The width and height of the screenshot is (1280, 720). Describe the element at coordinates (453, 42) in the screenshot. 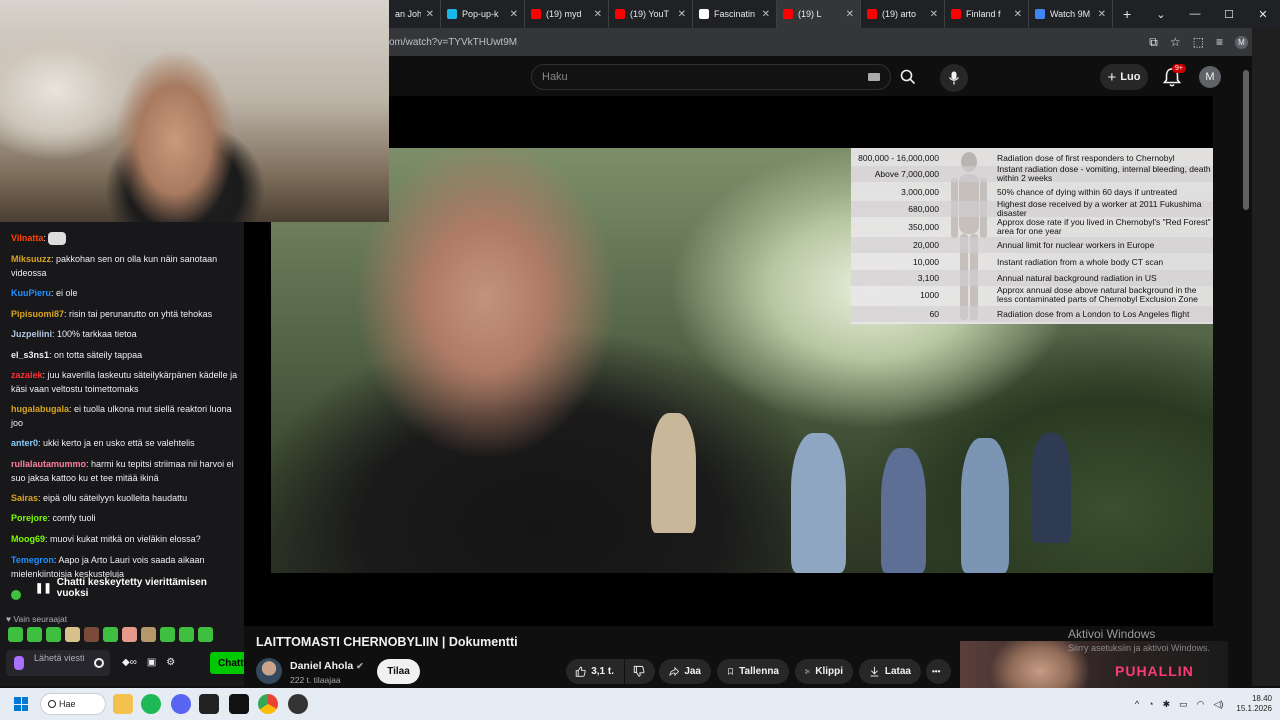

I see `url-field: om/watch?v=TYVkTHUwt9M` at that location.